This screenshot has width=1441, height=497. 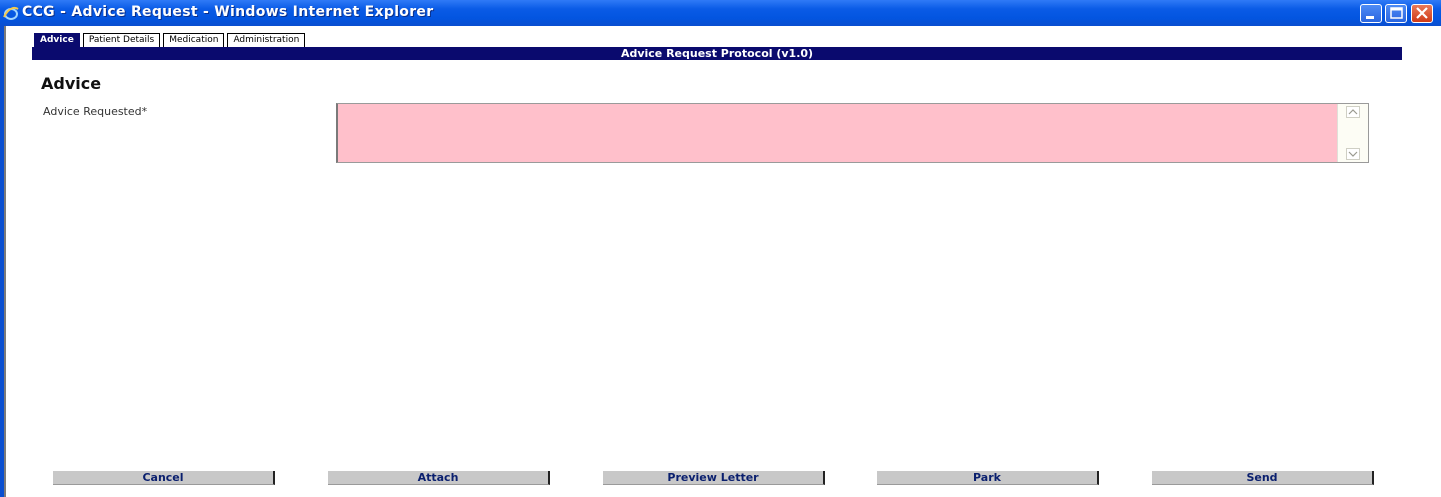 I want to click on close-button, so click(x=1422, y=13).